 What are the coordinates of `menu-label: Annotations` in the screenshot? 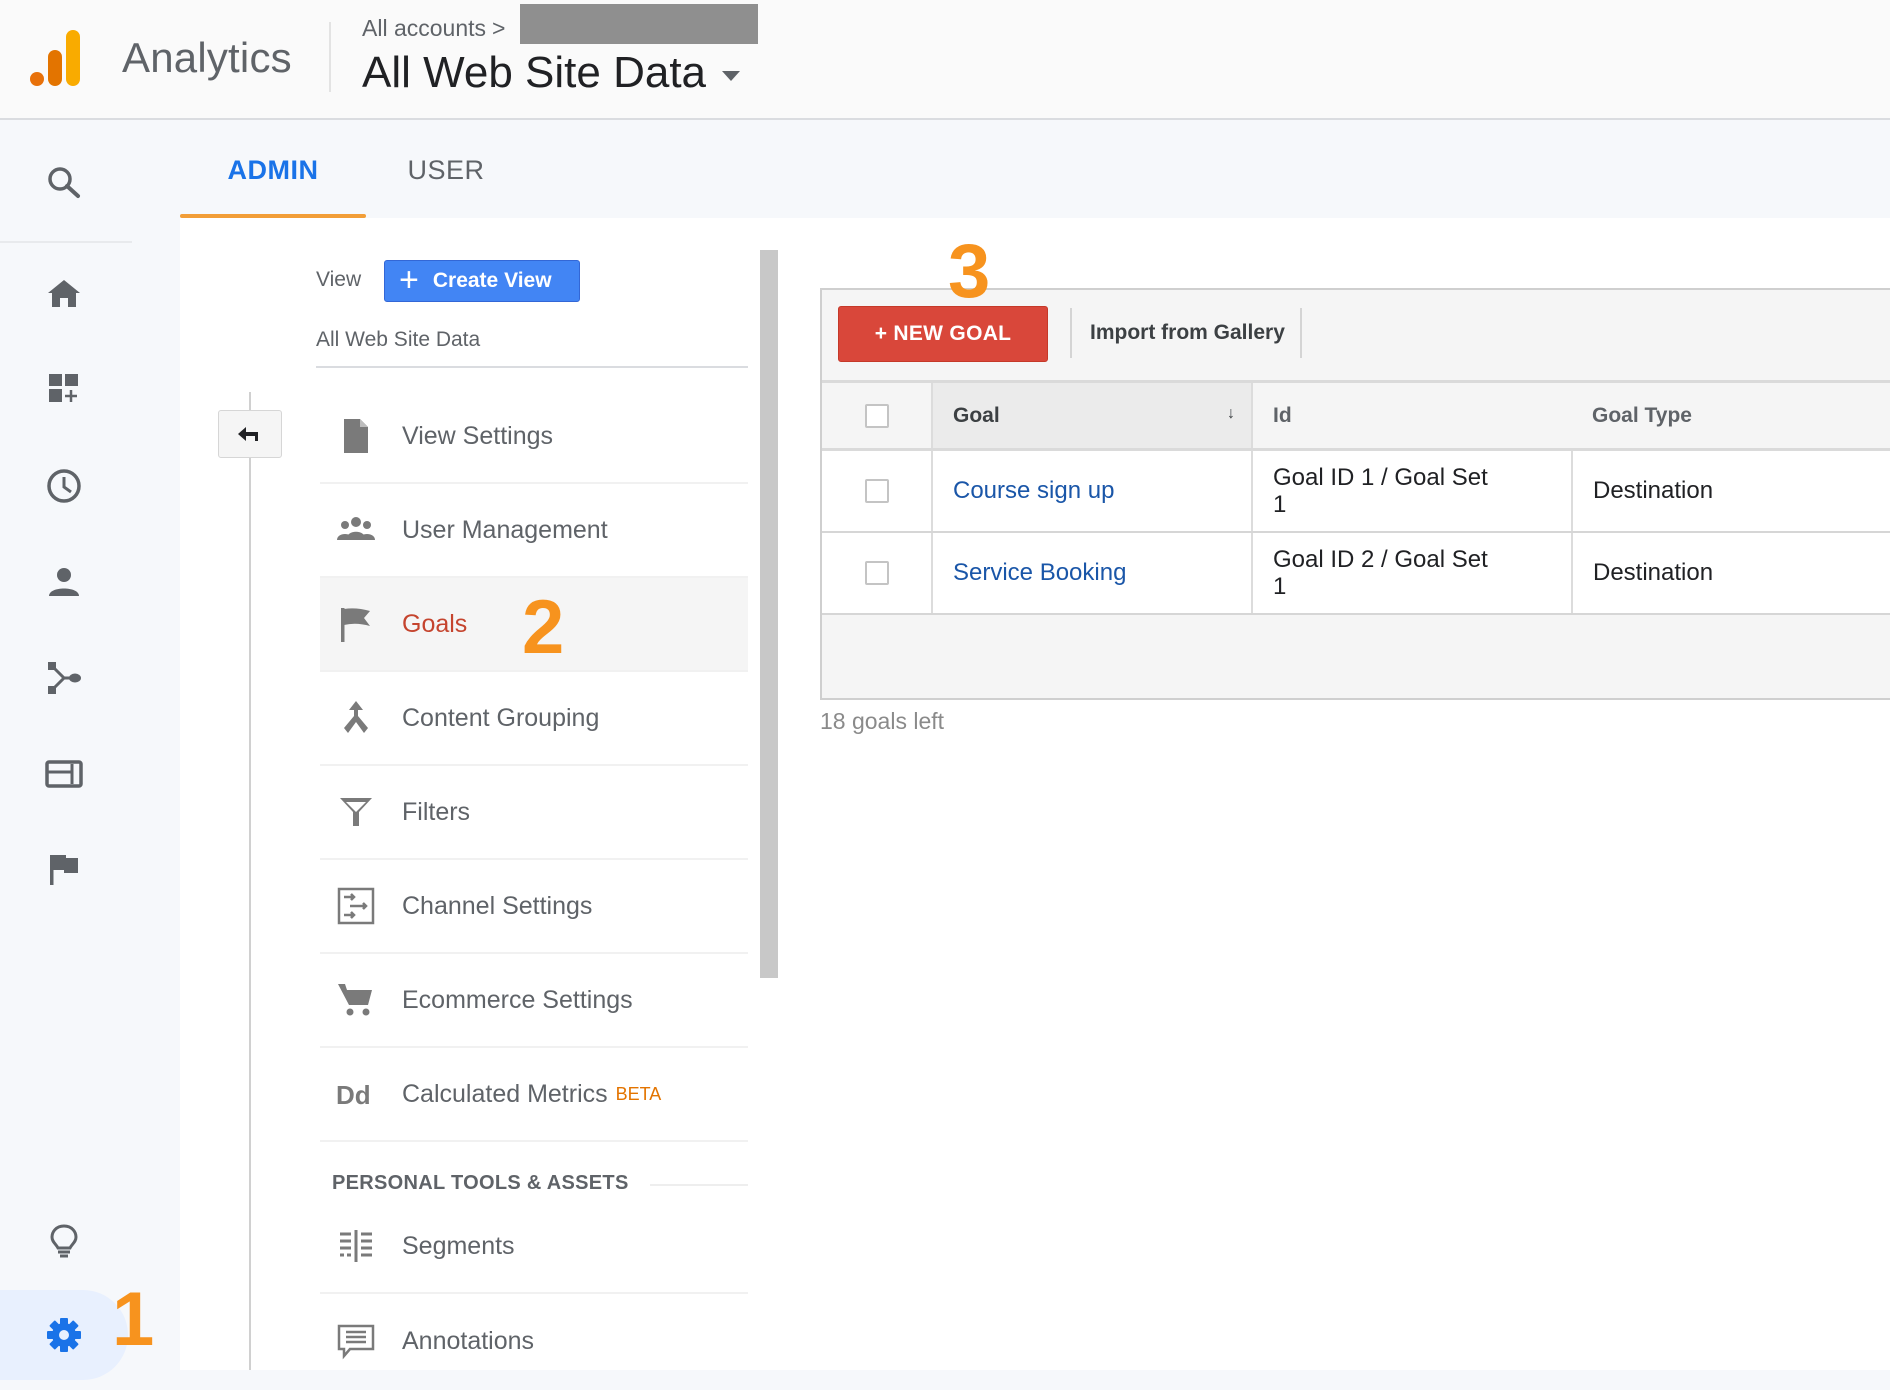 It's located at (468, 1340).